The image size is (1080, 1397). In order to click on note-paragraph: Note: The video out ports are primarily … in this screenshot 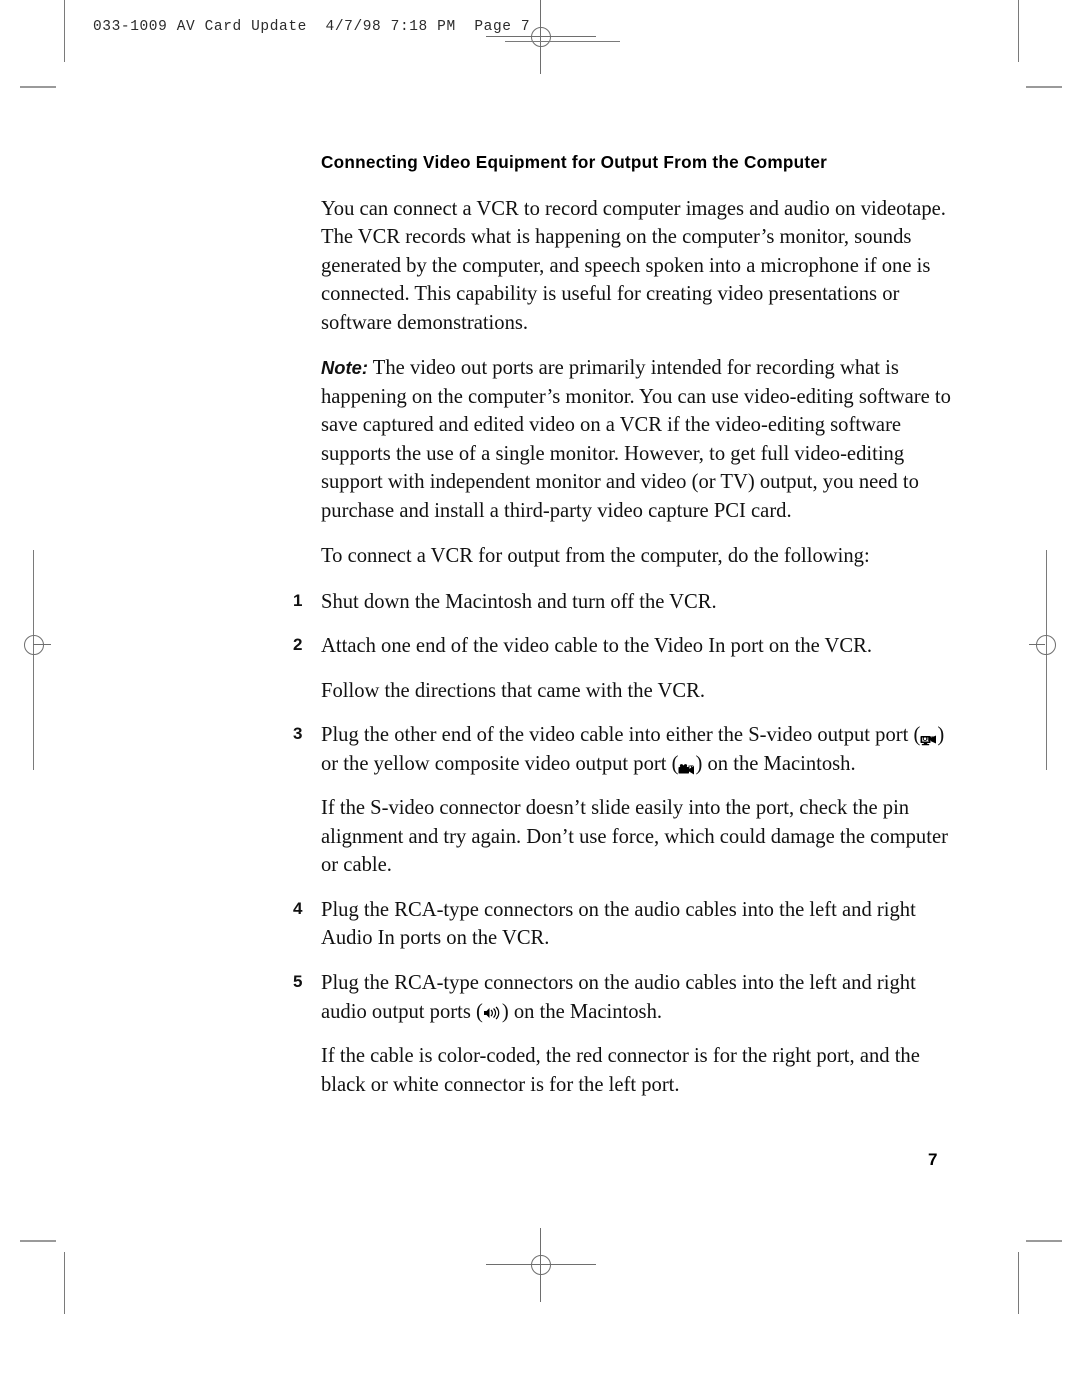, I will do `click(640, 439)`.